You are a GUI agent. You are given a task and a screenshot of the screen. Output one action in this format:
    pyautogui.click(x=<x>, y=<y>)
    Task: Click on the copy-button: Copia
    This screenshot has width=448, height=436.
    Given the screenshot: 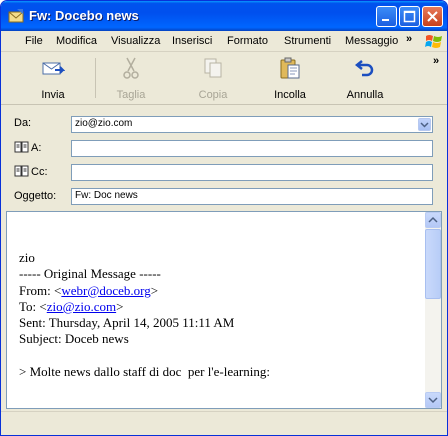 What is the action you would take?
    pyautogui.click(x=213, y=78)
    